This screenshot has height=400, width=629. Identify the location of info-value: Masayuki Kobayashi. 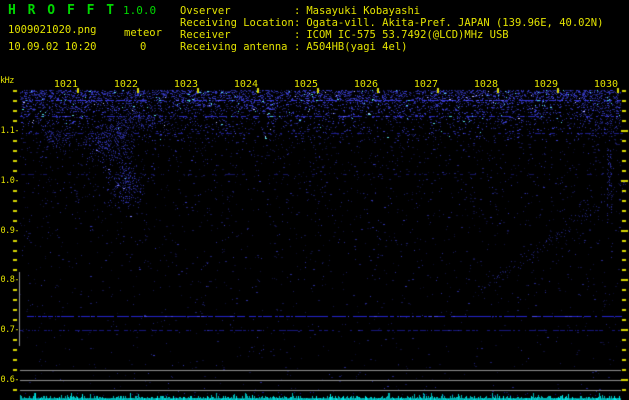
(363, 11).